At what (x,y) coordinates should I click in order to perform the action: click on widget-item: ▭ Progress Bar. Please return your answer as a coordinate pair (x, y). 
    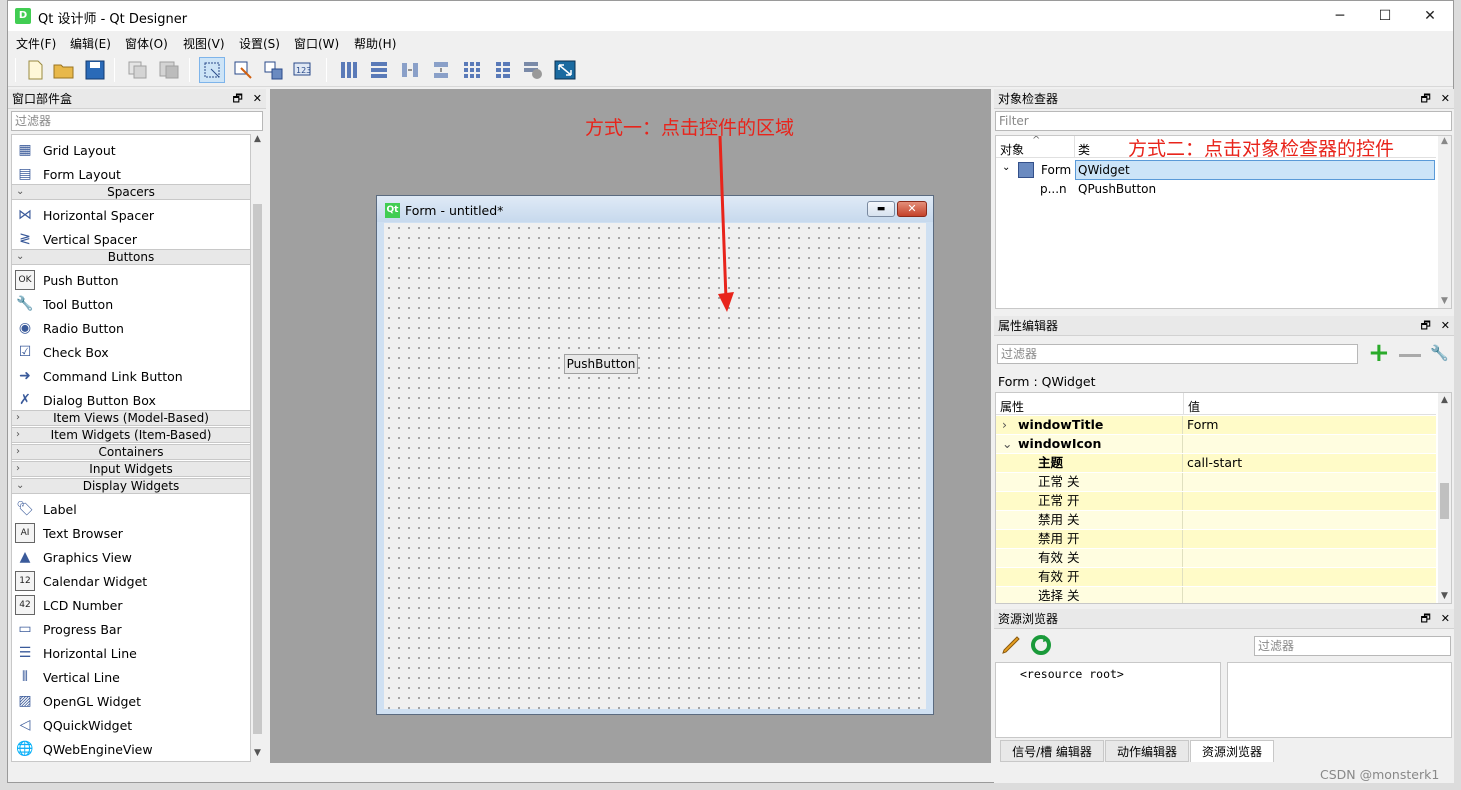
    Looking at the image, I should click on (131, 629).